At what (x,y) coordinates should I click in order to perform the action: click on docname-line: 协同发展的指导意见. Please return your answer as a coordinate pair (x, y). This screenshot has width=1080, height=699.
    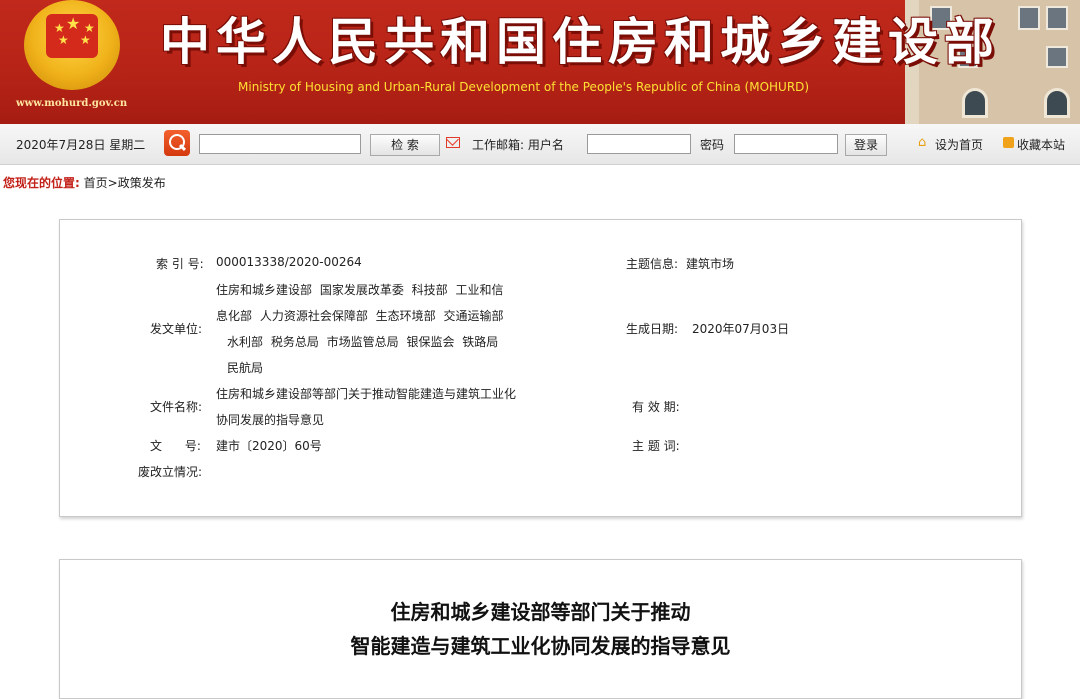
    Looking at the image, I should click on (270, 420).